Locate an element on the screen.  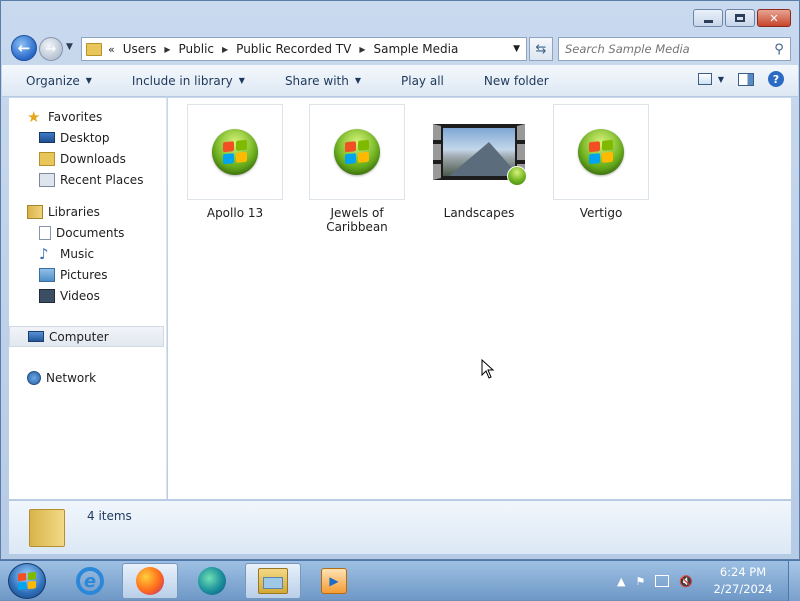
help-icon: ? is located at coordinates (776, 79).